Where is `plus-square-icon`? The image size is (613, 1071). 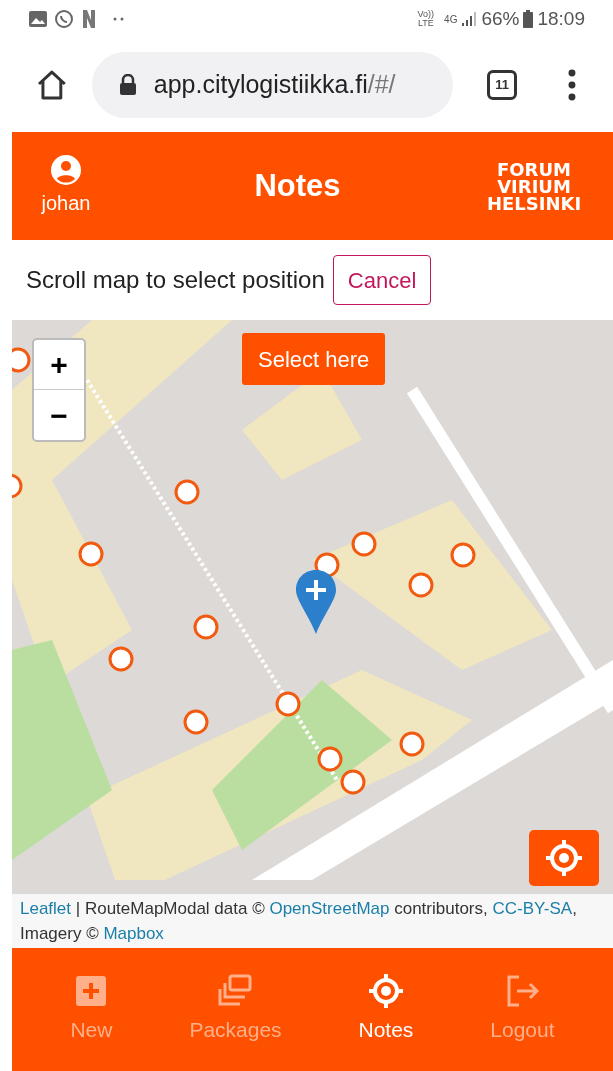 plus-square-icon is located at coordinates (91, 990).